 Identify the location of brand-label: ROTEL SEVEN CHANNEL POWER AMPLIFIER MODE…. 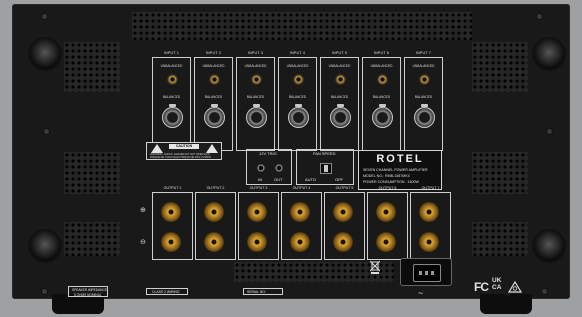
(400, 170).